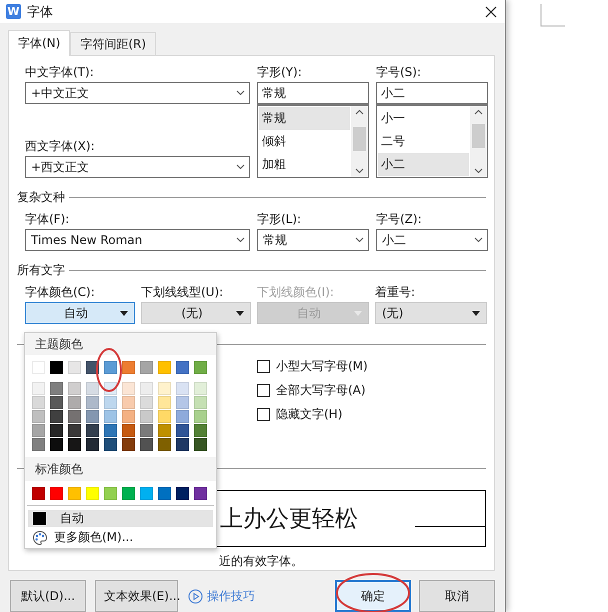 The image size is (608, 612). Describe the element at coordinates (120, 519) in the screenshot. I see `automatic-color-item: 自动` at that location.